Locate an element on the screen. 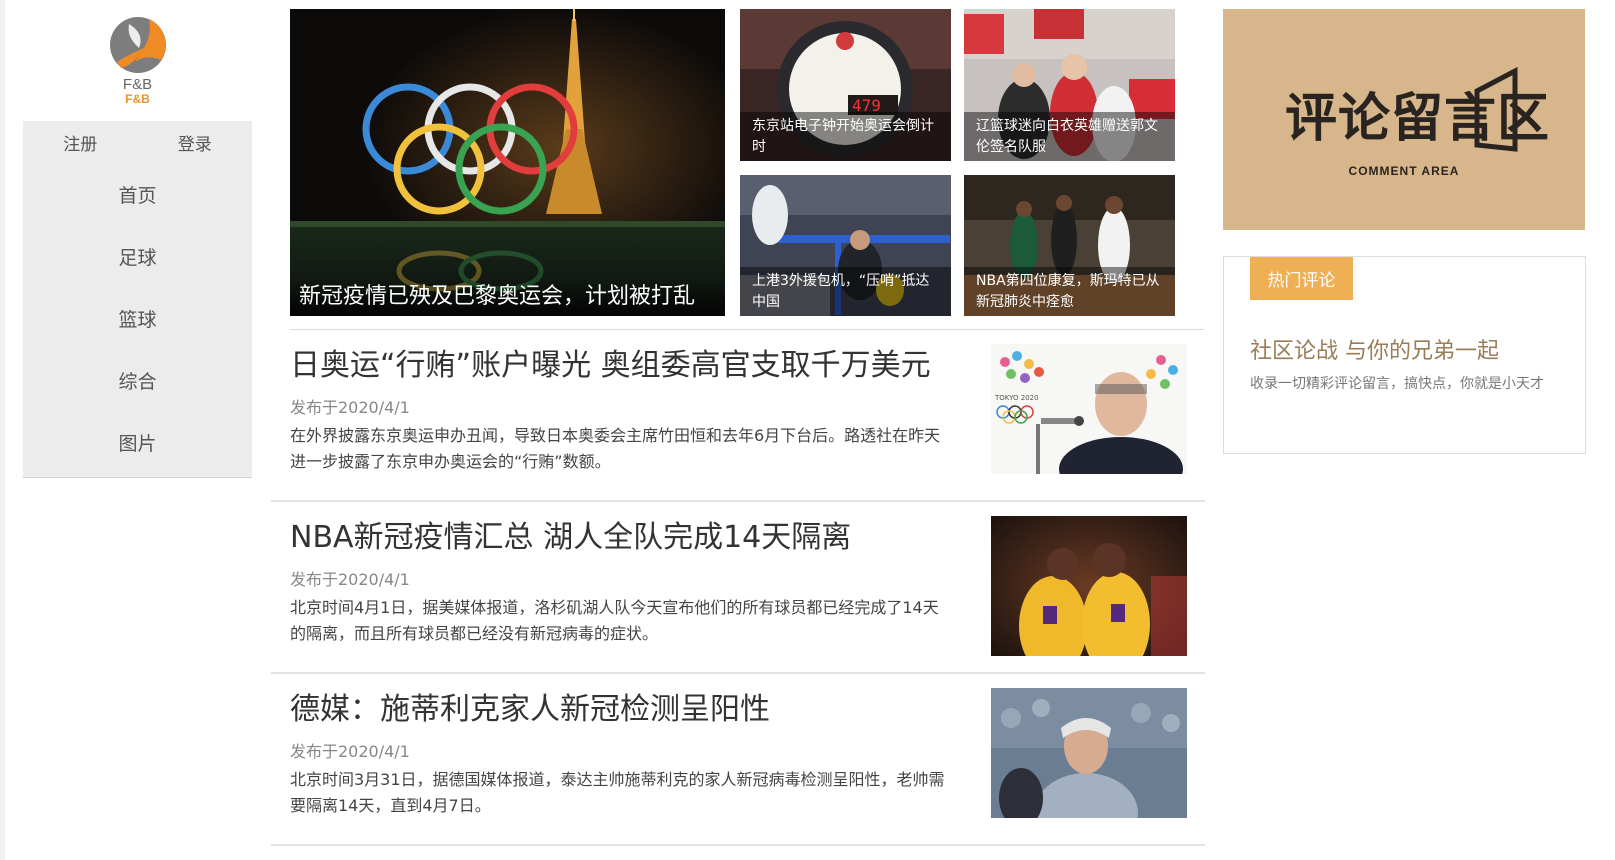 This screenshot has width=1615, height=860. comment-area-banner: 评论留言区 COMMENT AREA is located at coordinates (1404, 119).